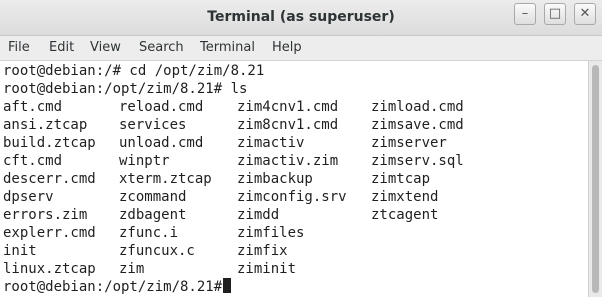  Describe the element at coordinates (417, 161) in the screenshot. I see `file-entry: zimserv.sql` at that location.